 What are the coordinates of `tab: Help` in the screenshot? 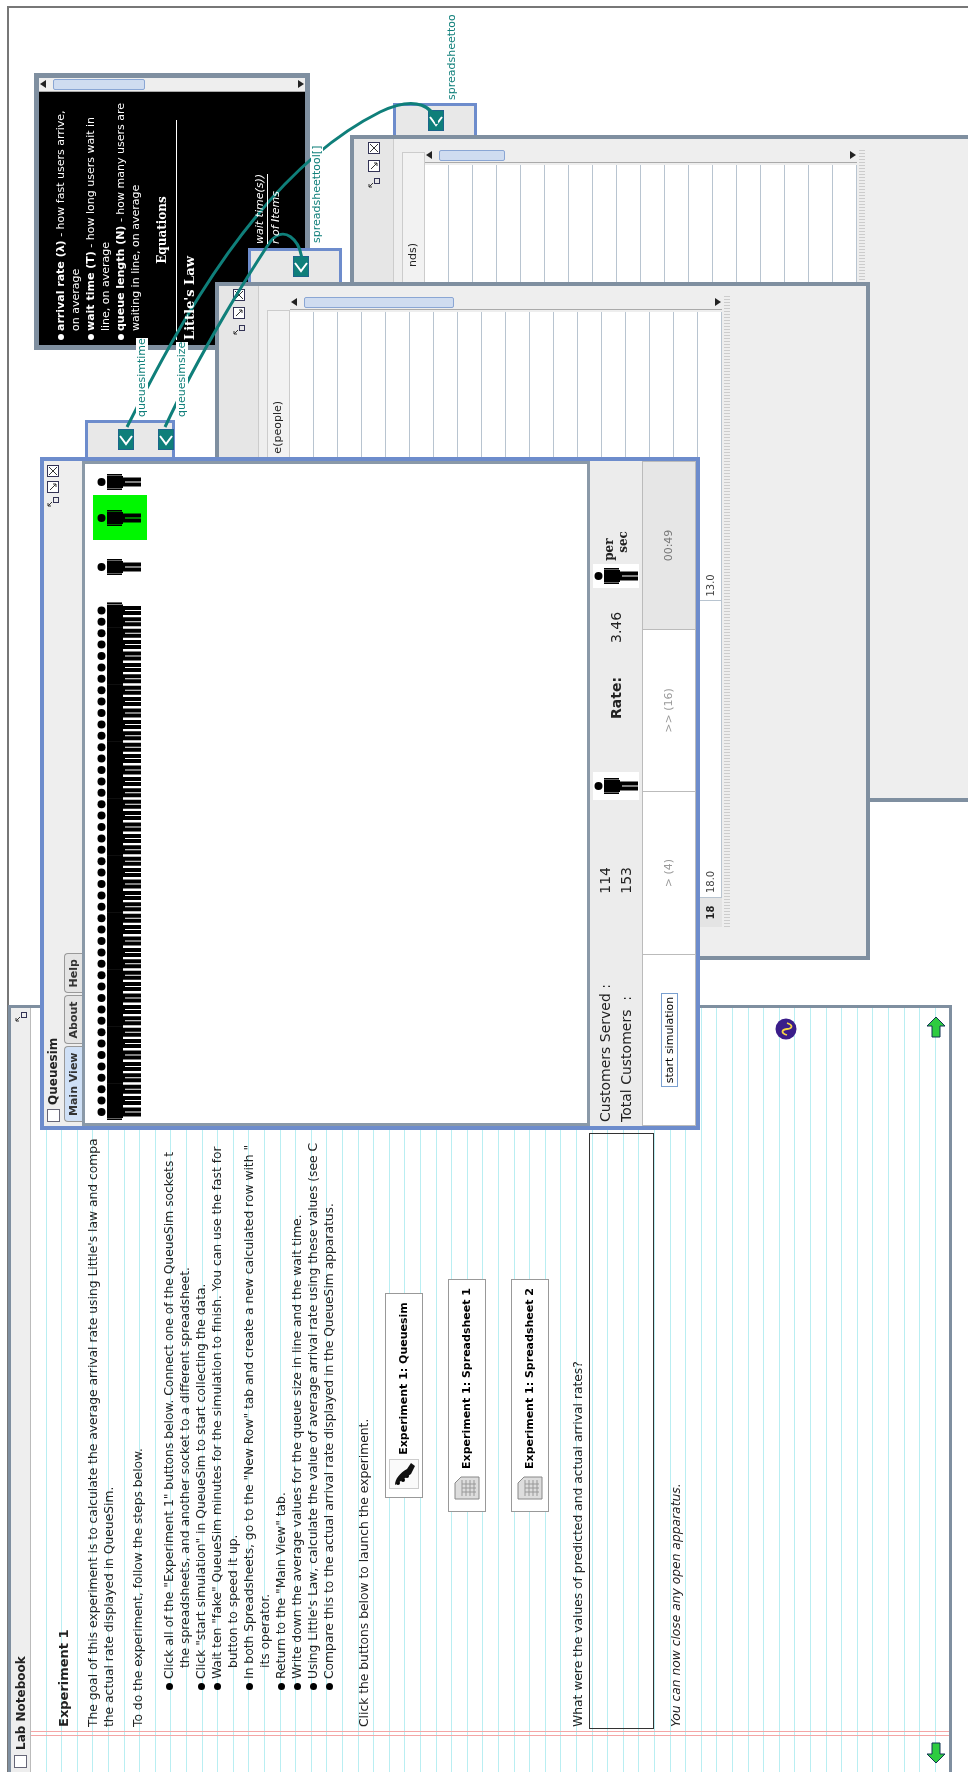 It's located at (73, 973).